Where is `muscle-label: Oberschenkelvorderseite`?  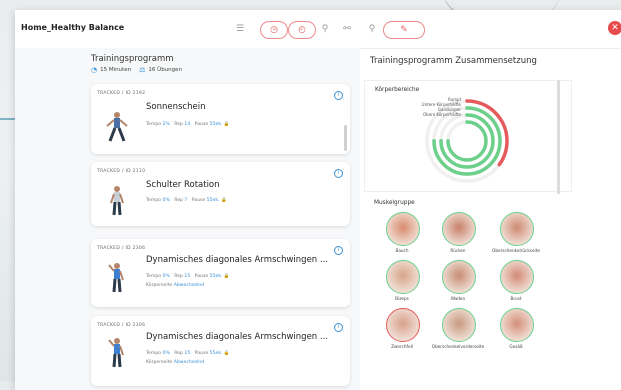 muscle-label: Oberschenkelvorderseite is located at coordinates (458, 346).